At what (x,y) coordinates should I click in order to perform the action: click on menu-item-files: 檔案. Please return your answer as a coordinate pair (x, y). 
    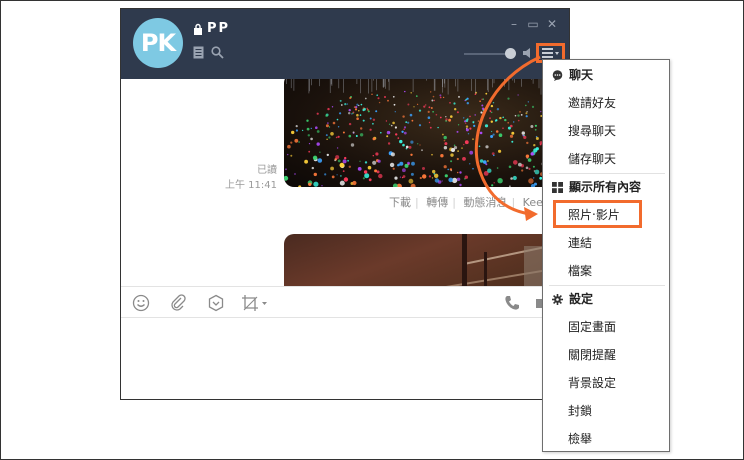
    Looking at the image, I should click on (606, 271).